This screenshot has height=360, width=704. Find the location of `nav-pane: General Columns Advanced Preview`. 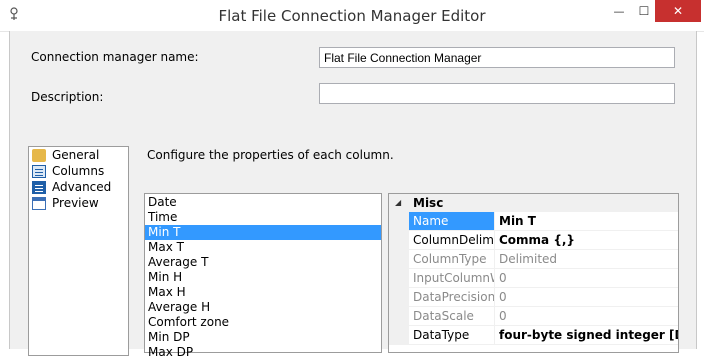

nav-pane: General Columns Advanced Preview is located at coordinates (78, 251).